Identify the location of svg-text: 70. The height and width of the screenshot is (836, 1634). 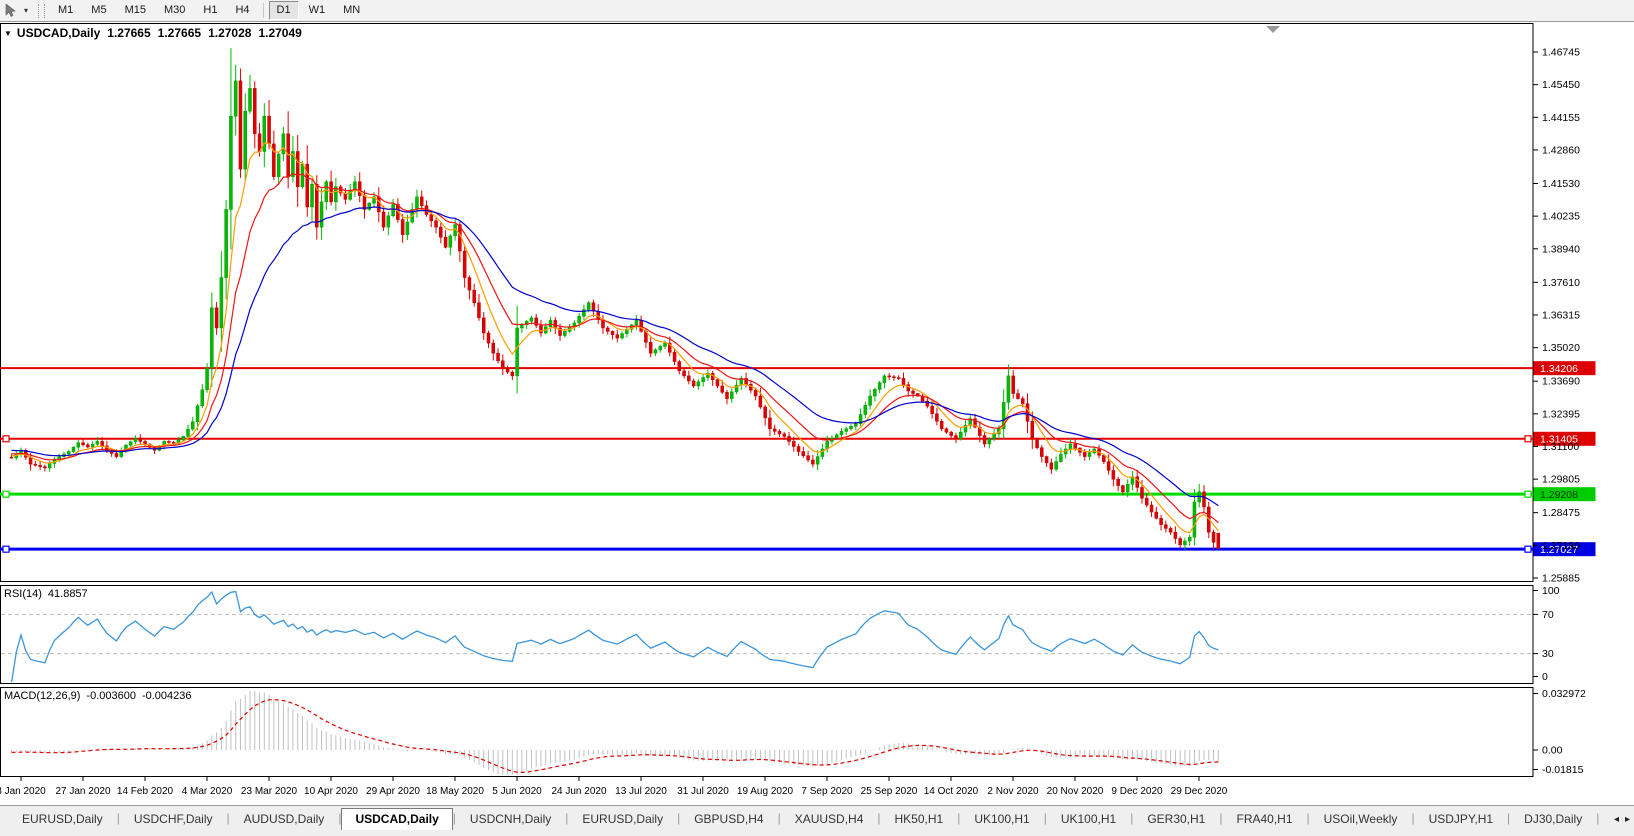
(1548, 615).